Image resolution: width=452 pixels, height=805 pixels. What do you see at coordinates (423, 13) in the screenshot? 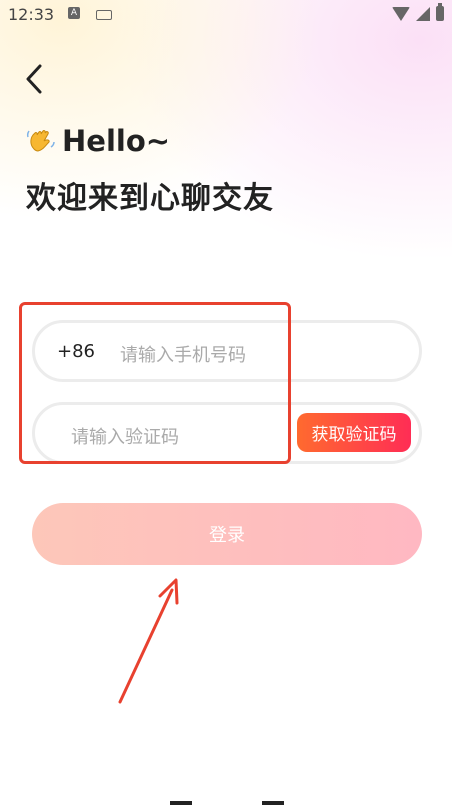
I see `signal-icon` at bounding box center [423, 13].